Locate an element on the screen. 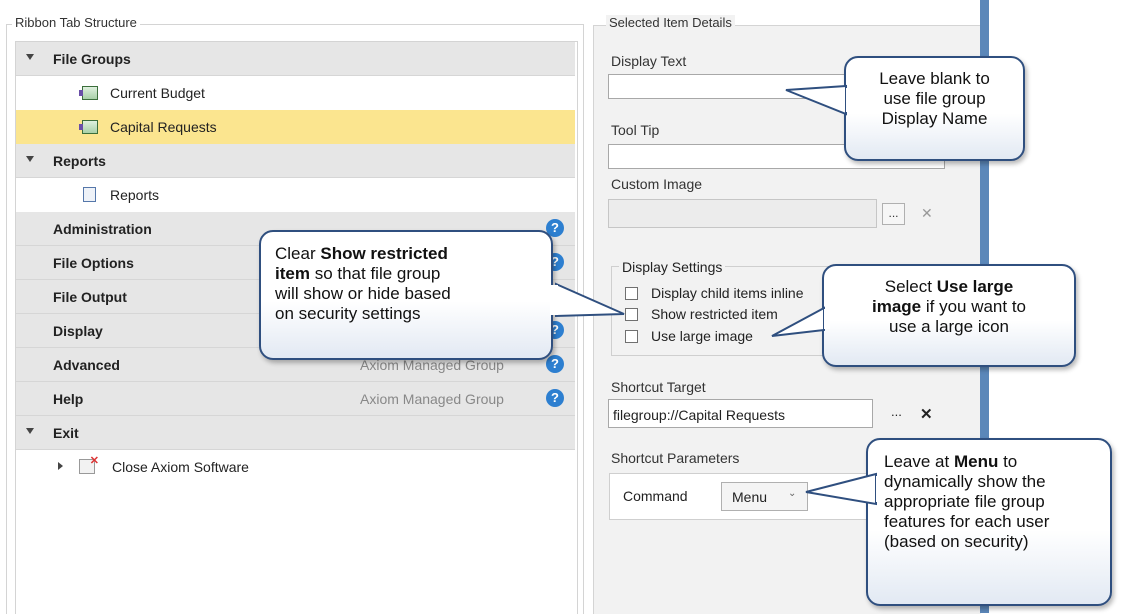 This screenshot has height=614, width=1133. tree-section-label: Help is located at coordinates (68, 399).